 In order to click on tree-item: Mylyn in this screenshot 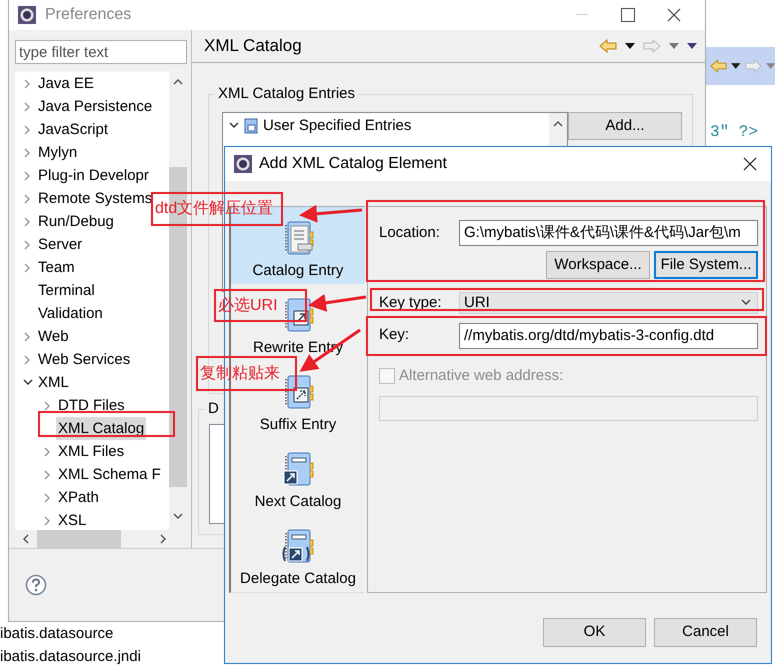, I will do `click(58, 152)`.